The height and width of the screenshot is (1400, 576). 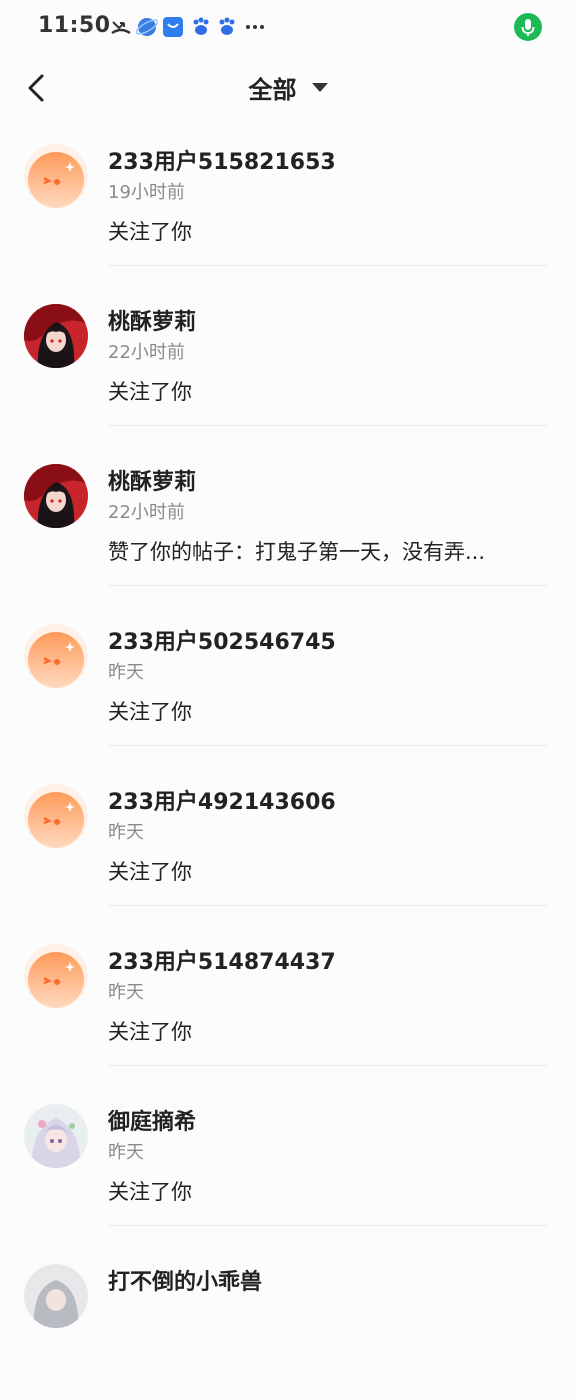 I want to click on top-app-bar: 全部, so click(x=288, y=88).